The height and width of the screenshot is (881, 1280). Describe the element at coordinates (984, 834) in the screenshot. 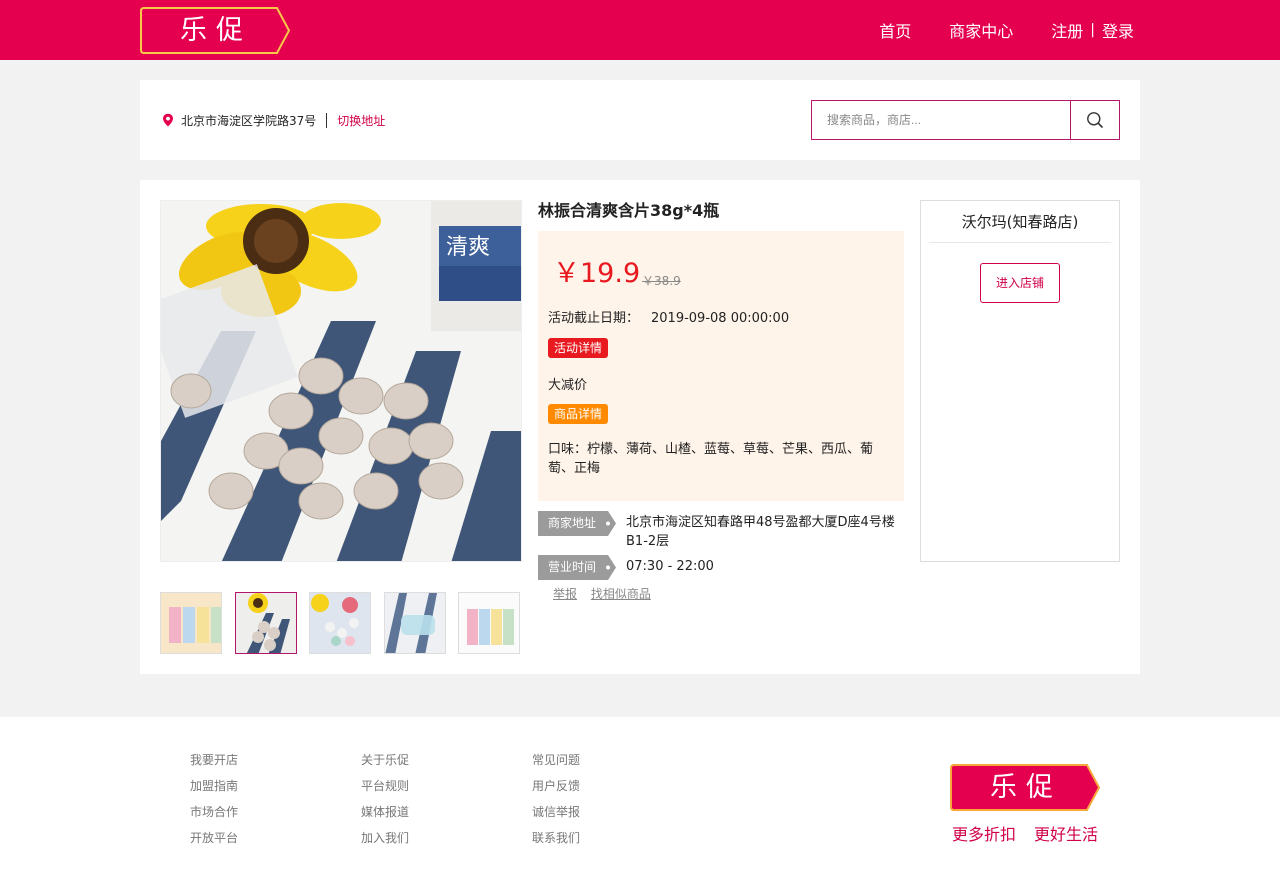

I see `slogan-more-discount: 更多折扣` at that location.